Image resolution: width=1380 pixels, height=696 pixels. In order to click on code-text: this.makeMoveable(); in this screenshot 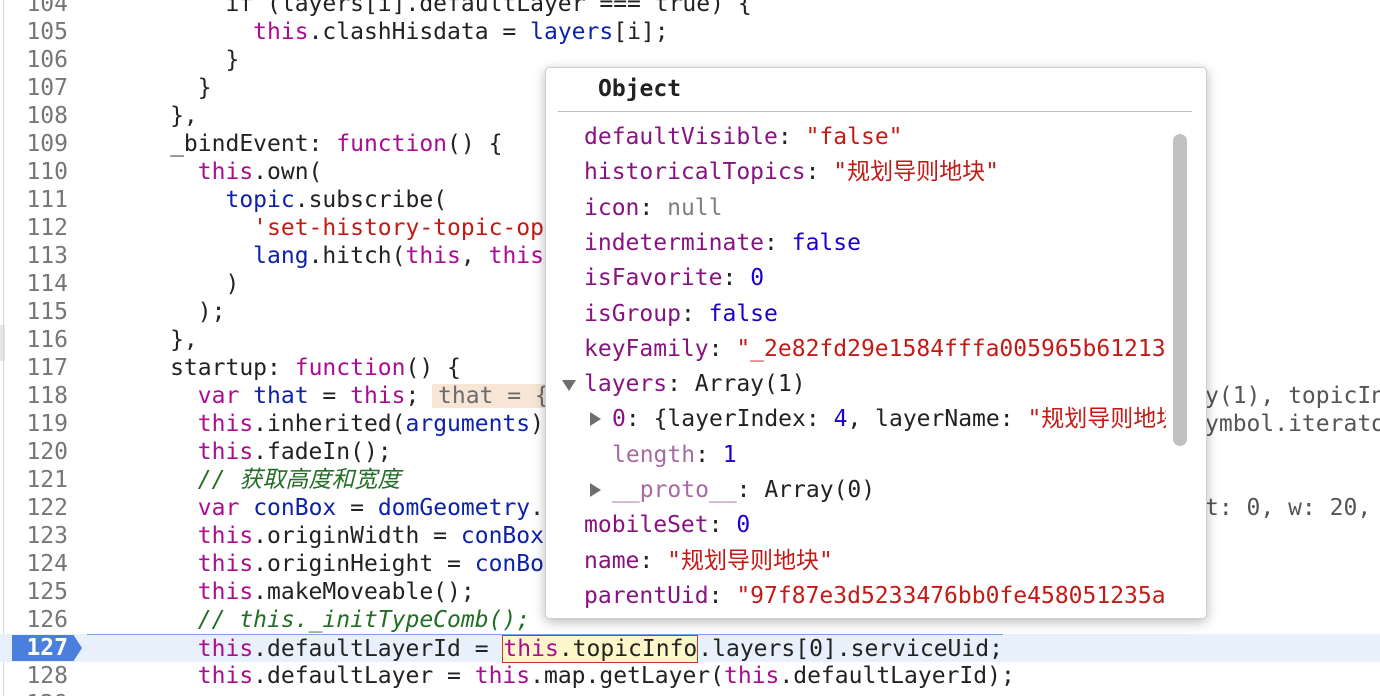, I will do `click(336, 592)`.